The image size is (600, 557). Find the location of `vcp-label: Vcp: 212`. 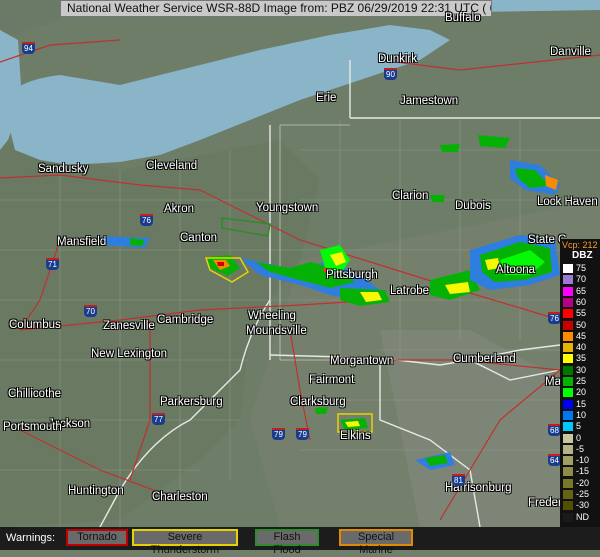

vcp-label: Vcp: 212 is located at coordinates (580, 245).